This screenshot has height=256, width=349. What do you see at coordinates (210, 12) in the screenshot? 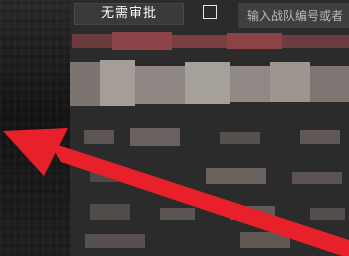
I see `no-approval-checkbox` at bounding box center [210, 12].